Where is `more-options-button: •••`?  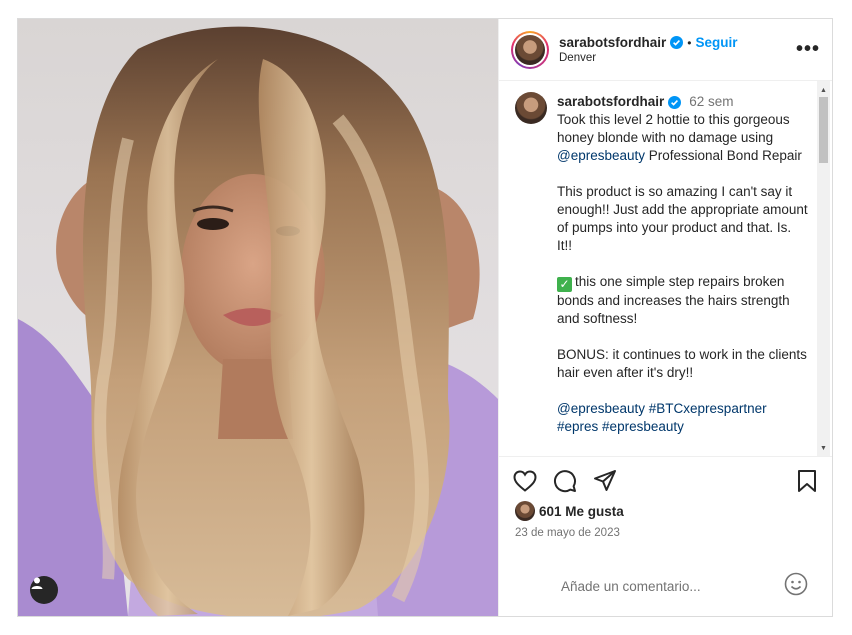 more-options-button: ••• is located at coordinates (808, 49).